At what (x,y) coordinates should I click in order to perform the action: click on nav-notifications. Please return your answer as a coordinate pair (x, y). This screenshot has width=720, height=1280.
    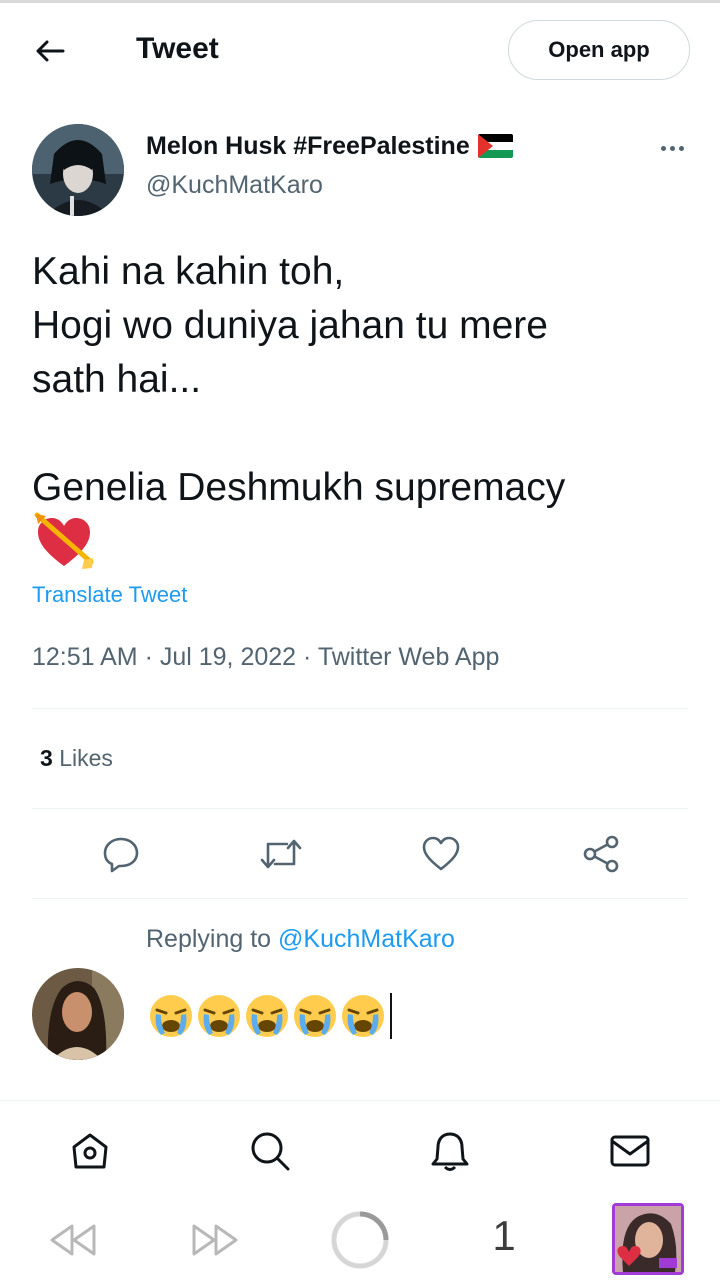
    Looking at the image, I should click on (450, 1151).